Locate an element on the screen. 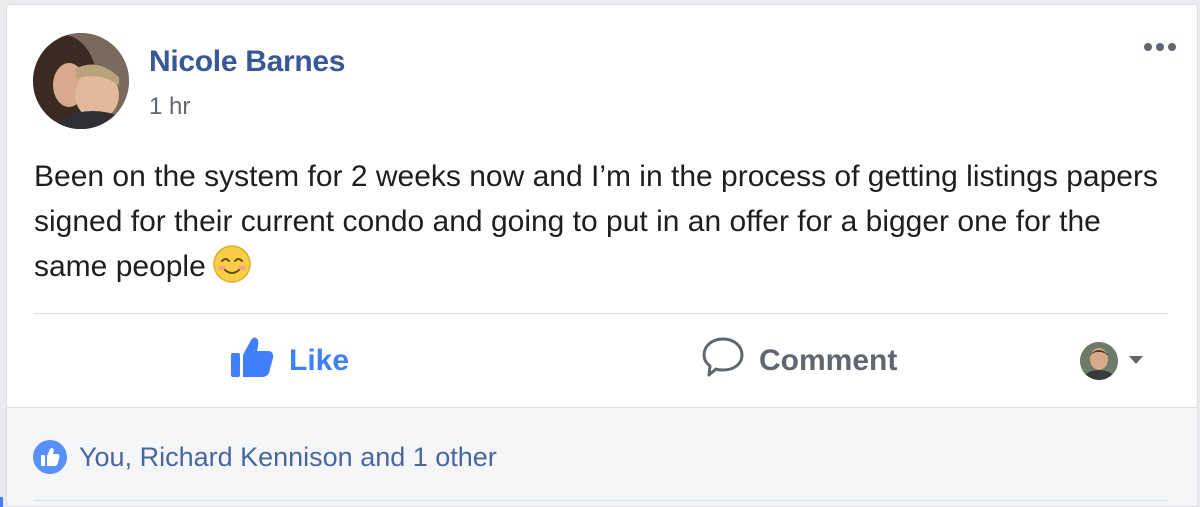 This screenshot has height=507, width=1200. reactions-summary: You, Richard Kennison and 1 other is located at coordinates (265, 457).